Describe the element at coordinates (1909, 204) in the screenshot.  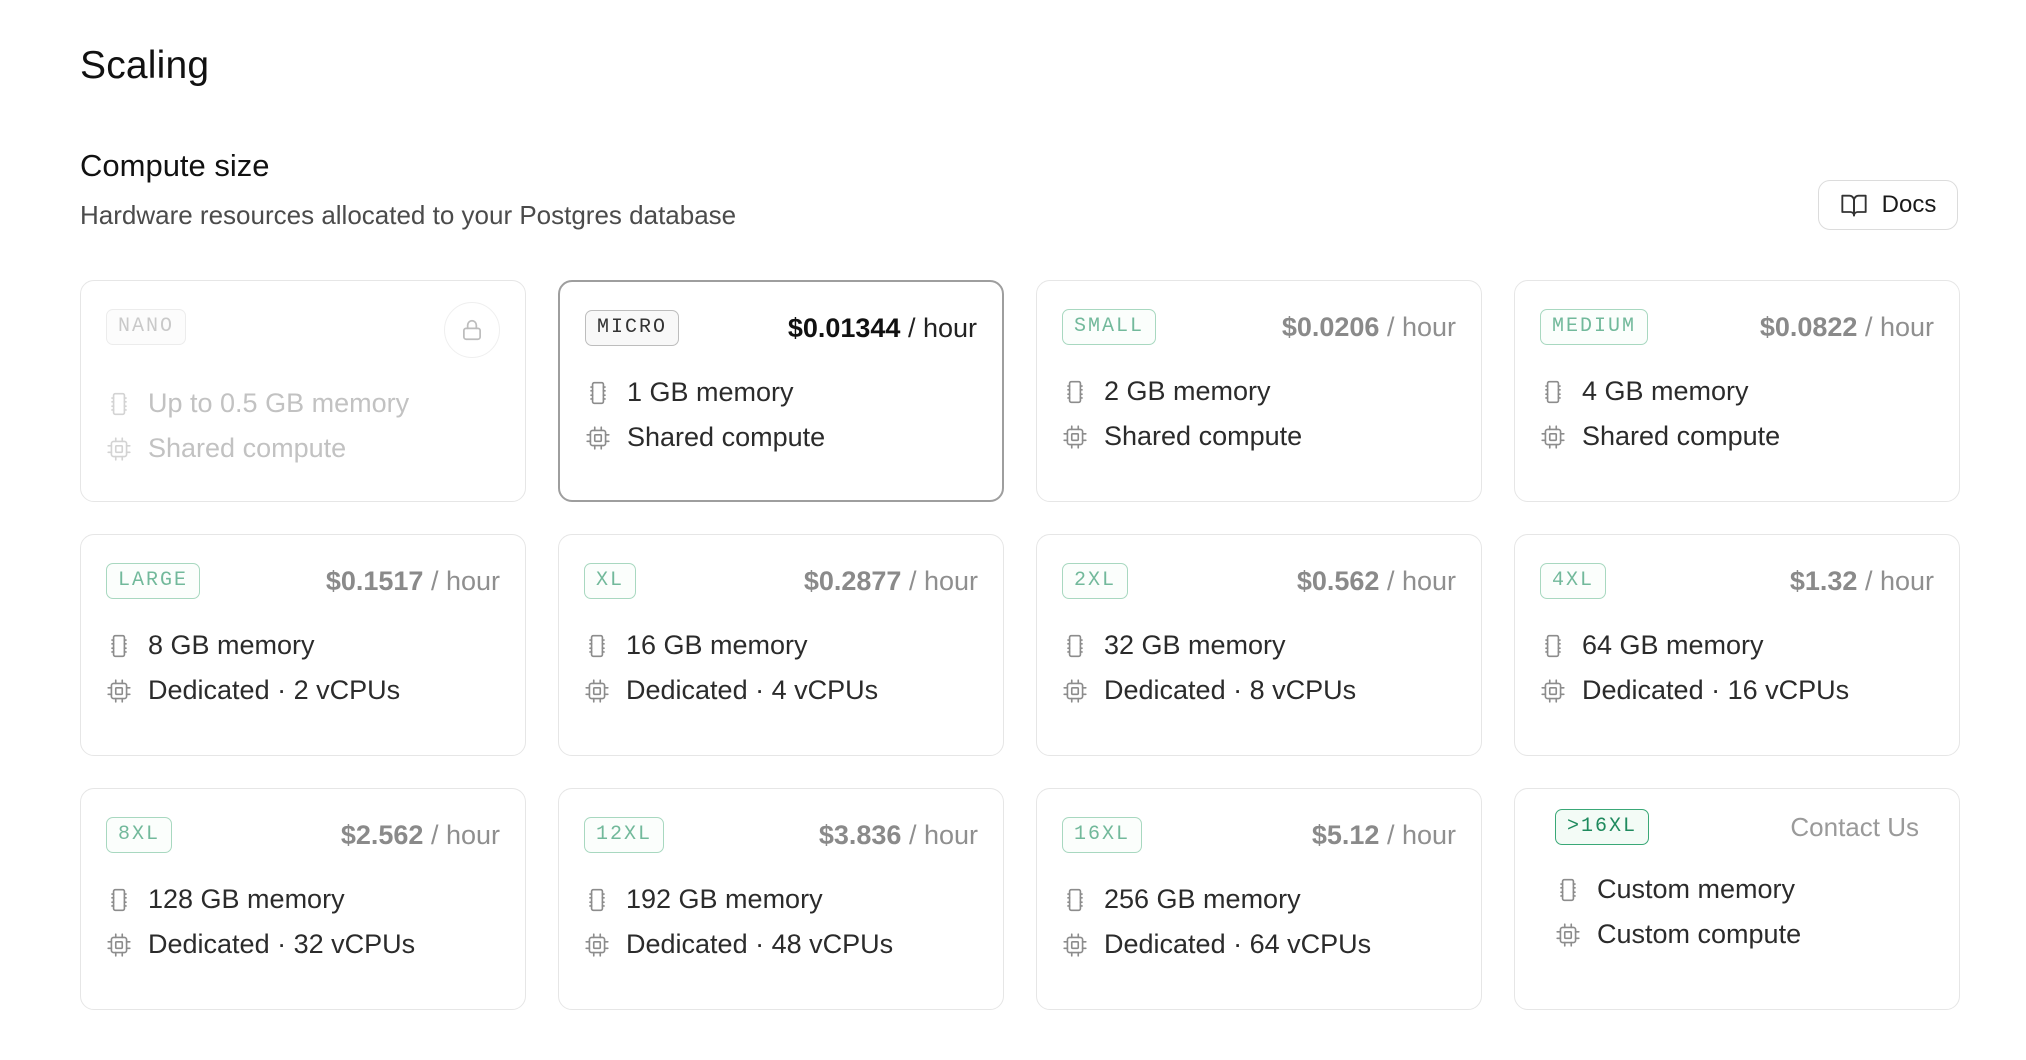
I see `docs-label: Docs` at that location.